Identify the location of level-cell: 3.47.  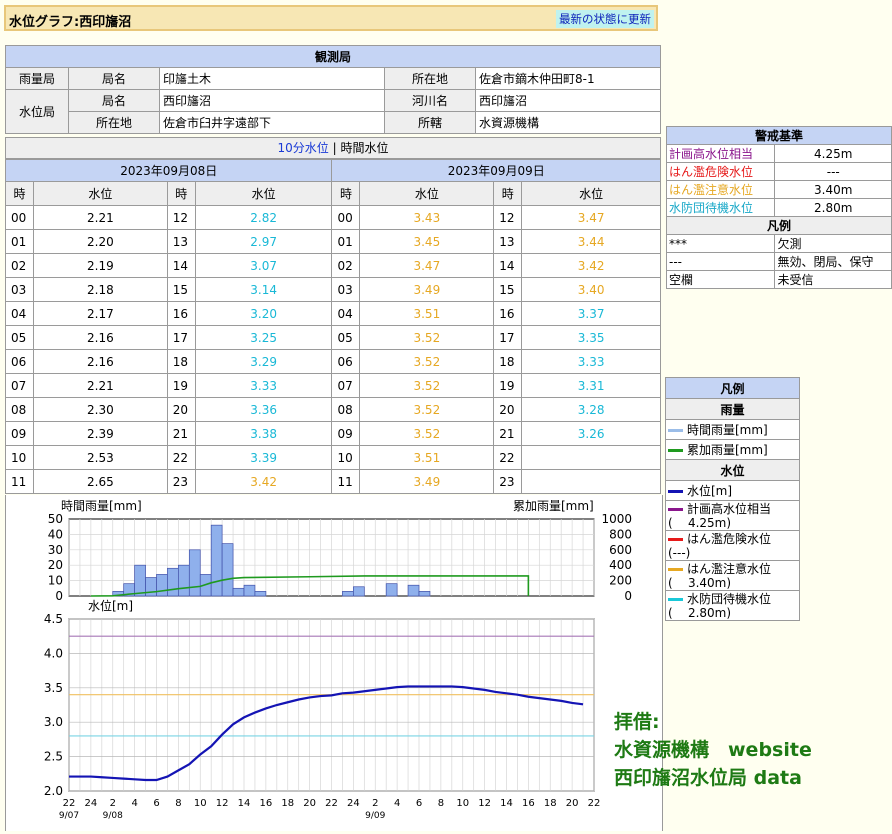
(591, 217).